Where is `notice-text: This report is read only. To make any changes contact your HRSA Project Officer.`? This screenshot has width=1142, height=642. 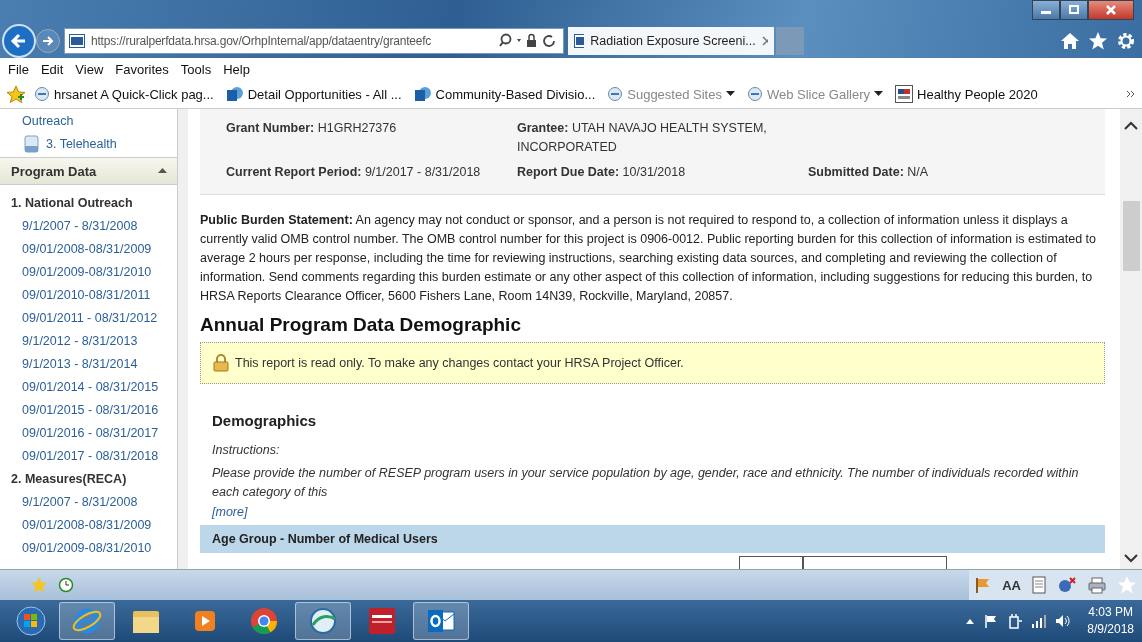 notice-text: This report is read only. To make any changes contact your HRSA Project Officer. is located at coordinates (459, 363).